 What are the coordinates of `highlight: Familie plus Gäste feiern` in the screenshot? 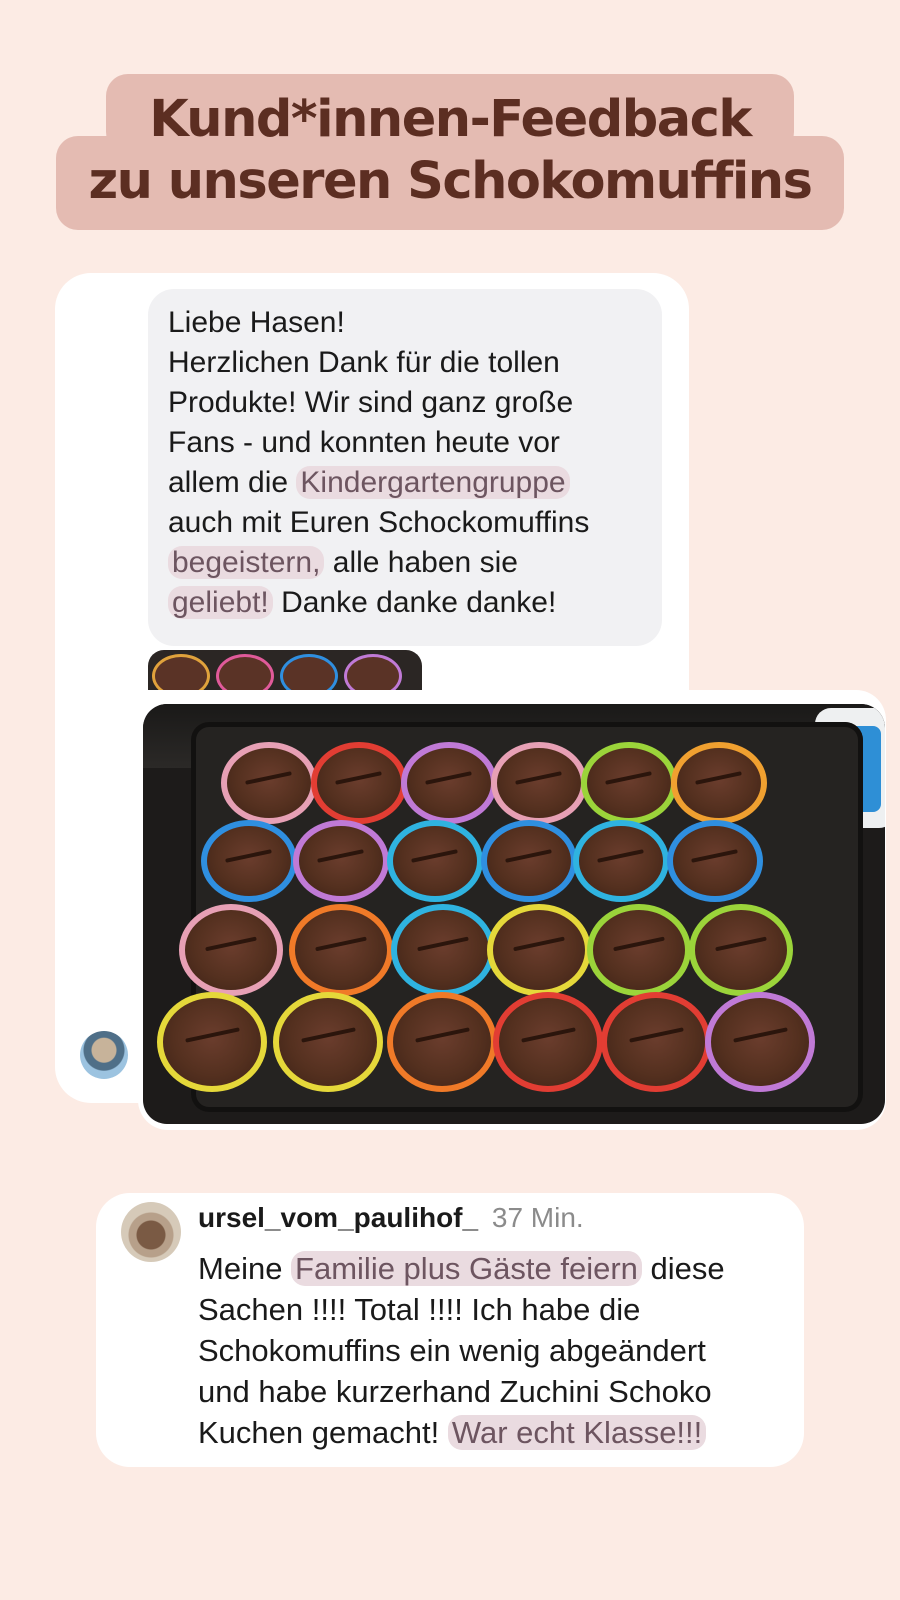 It's located at (466, 1268).